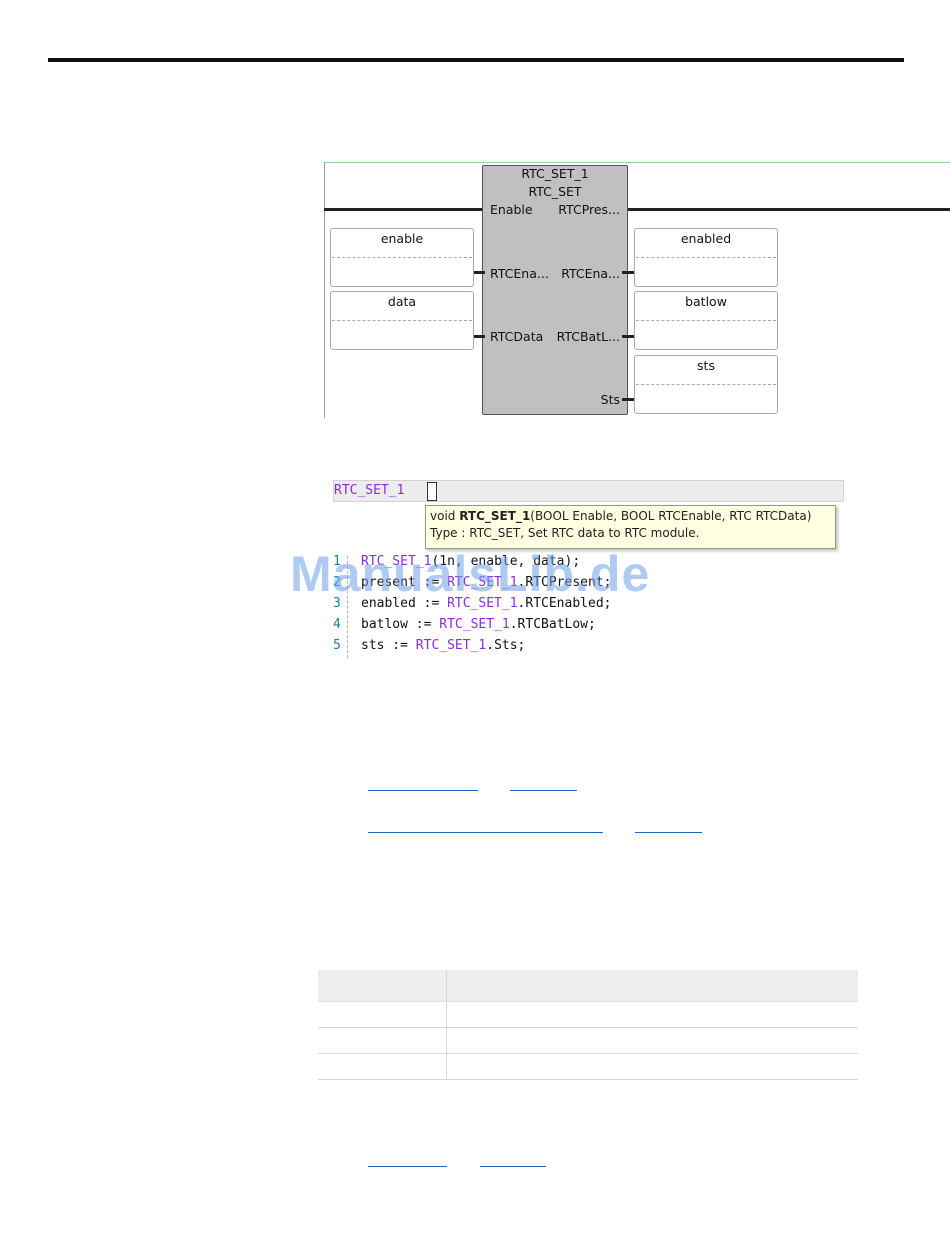  I want to click on variable-name: data, so click(402, 301).